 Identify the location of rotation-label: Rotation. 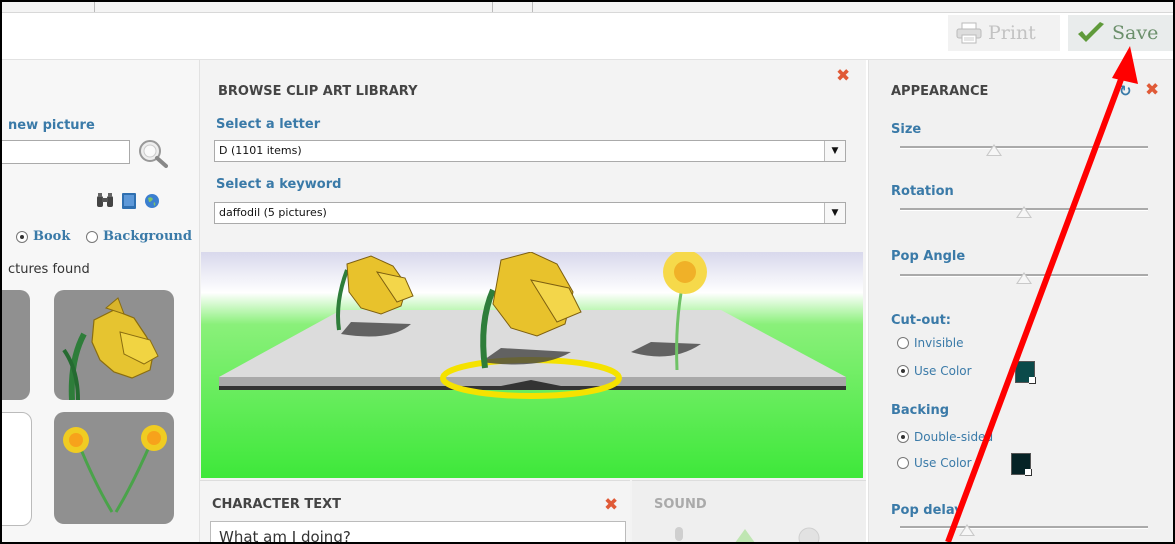
(922, 191).